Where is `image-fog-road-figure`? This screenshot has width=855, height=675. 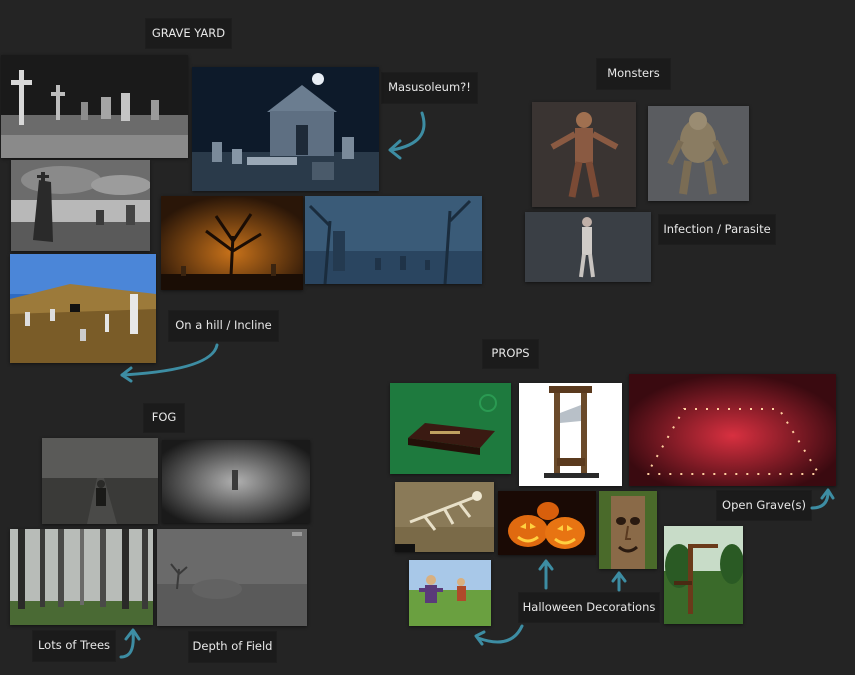
image-fog-road-figure is located at coordinates (100, 481).